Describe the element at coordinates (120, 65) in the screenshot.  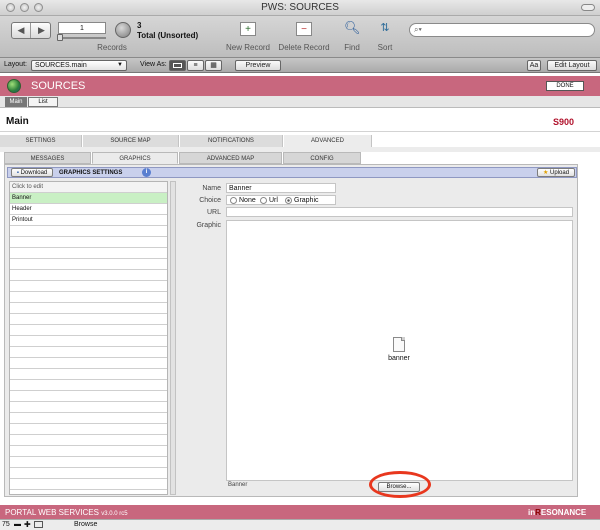
I see `chevron-down-icon: ▼` at that location.